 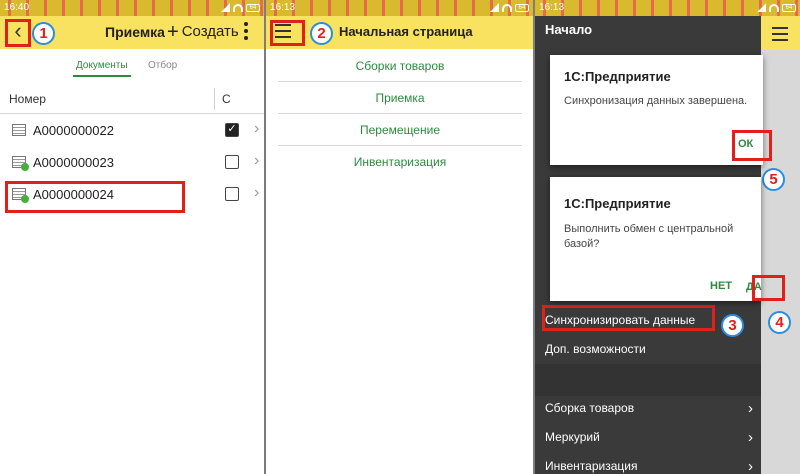 What do you see at coordinates (18, 33) in the screenshot?
I see `highlight-back` at bounding box center [18, 33].